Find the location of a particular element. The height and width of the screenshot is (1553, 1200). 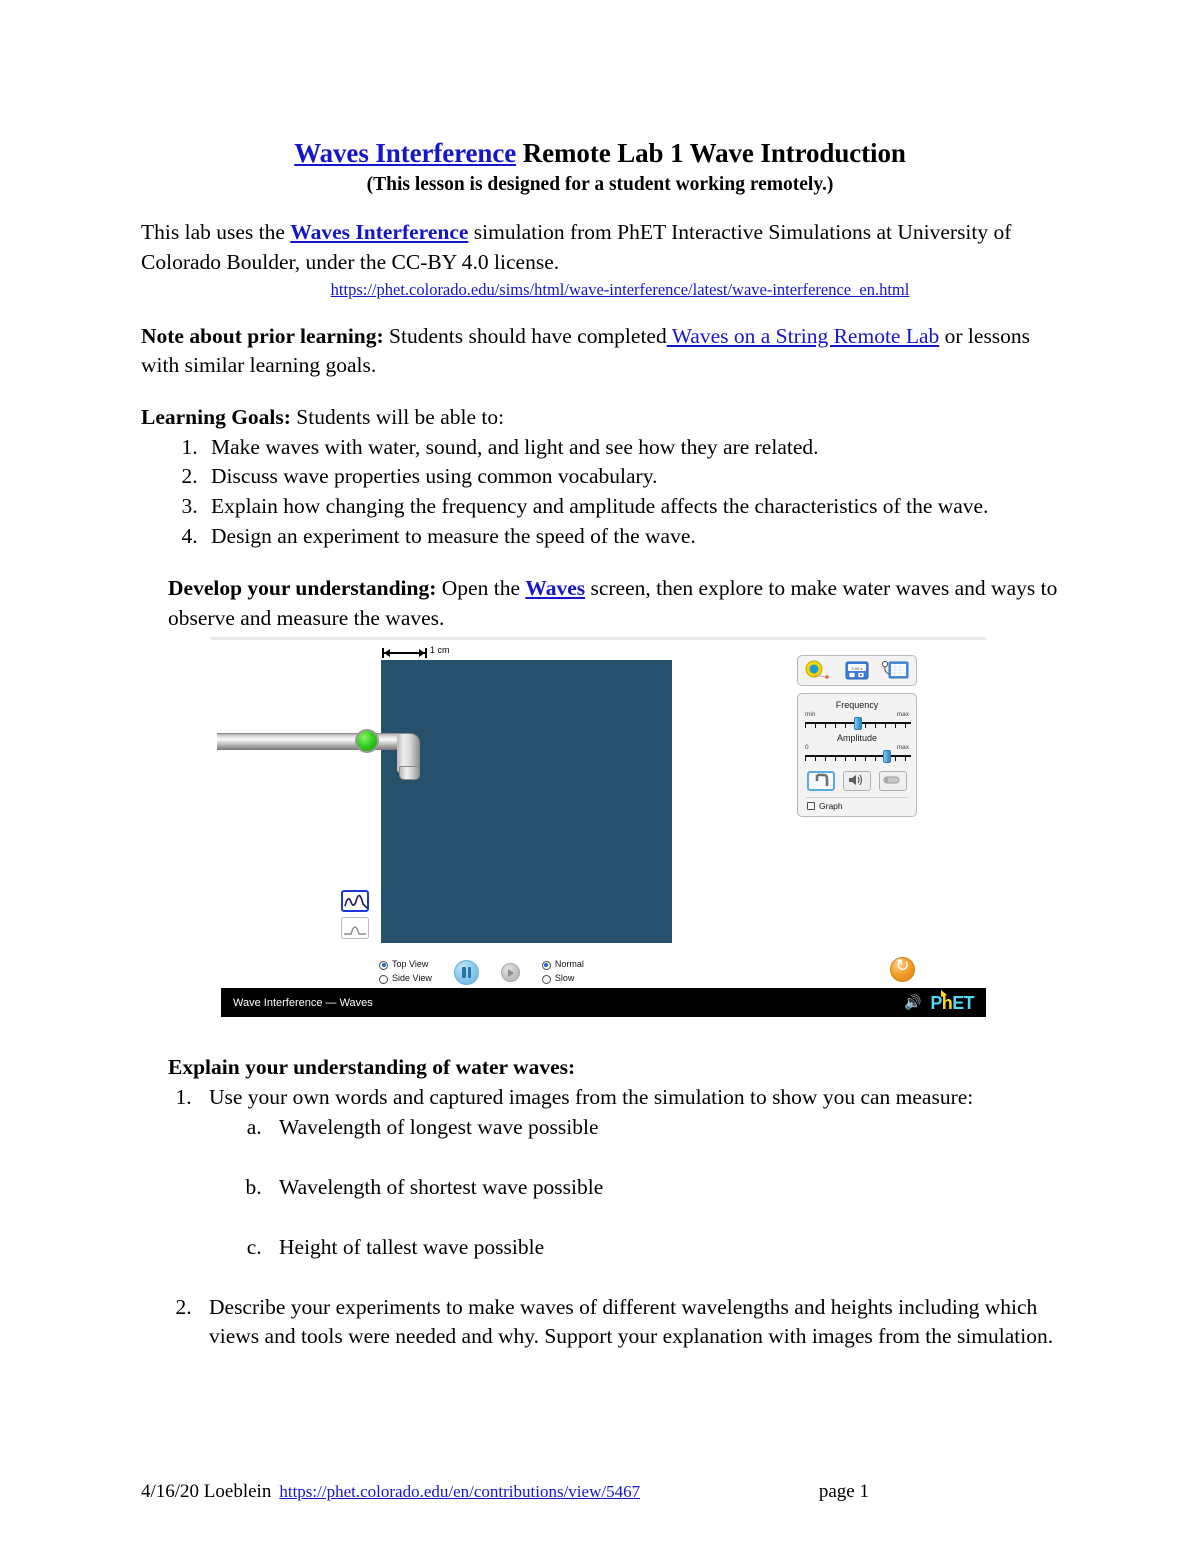

graph-checkbox-label: Graph is located at coordinates (831, 806).